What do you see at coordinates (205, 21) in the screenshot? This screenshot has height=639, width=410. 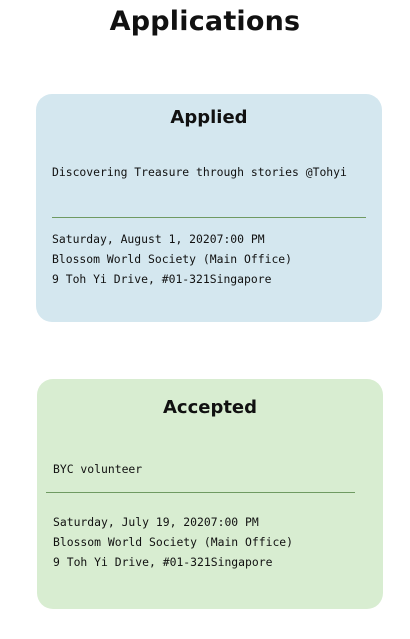 I see `page-title: Applications` at bounding box center [205, 21].